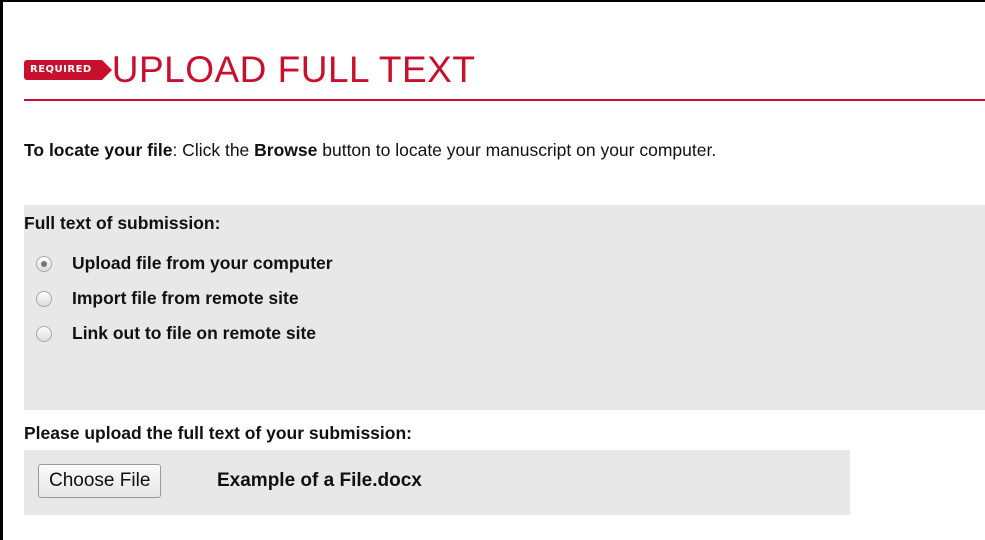 Image resolution: width=985 pixels, height=540 pixels. What do you see at coordinates (504, 100) in the screenshot?
I see `title-divider` at bounding box center [504, 100].